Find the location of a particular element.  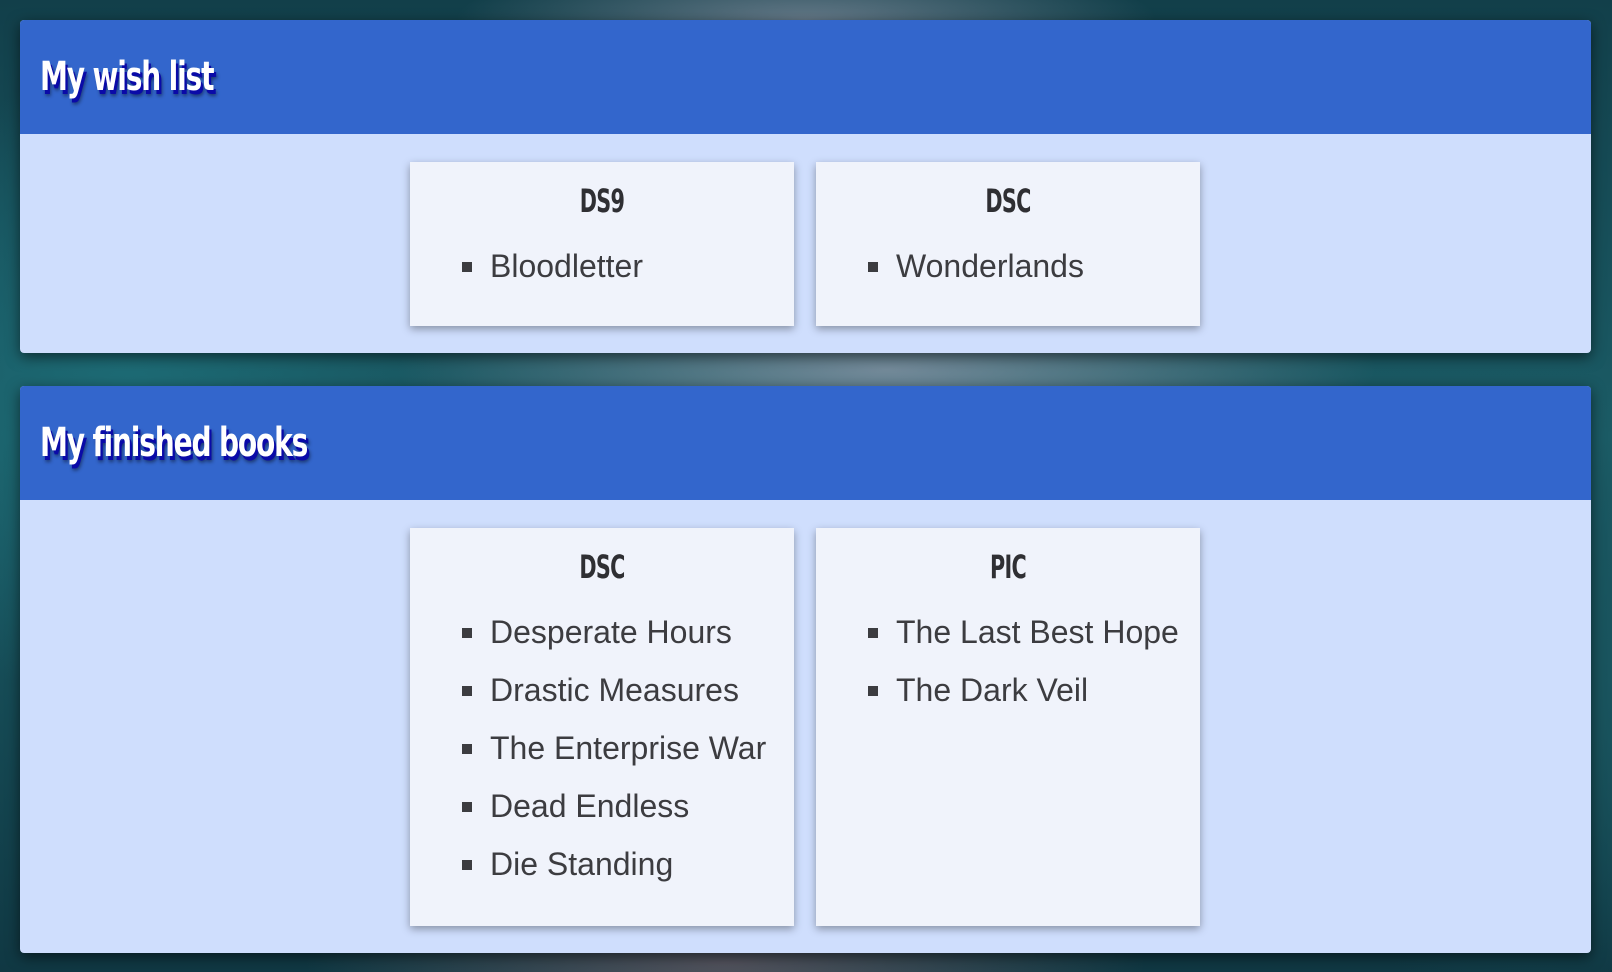

book-list-item: The Last Best Hope is located at coordinates (1034, 632).